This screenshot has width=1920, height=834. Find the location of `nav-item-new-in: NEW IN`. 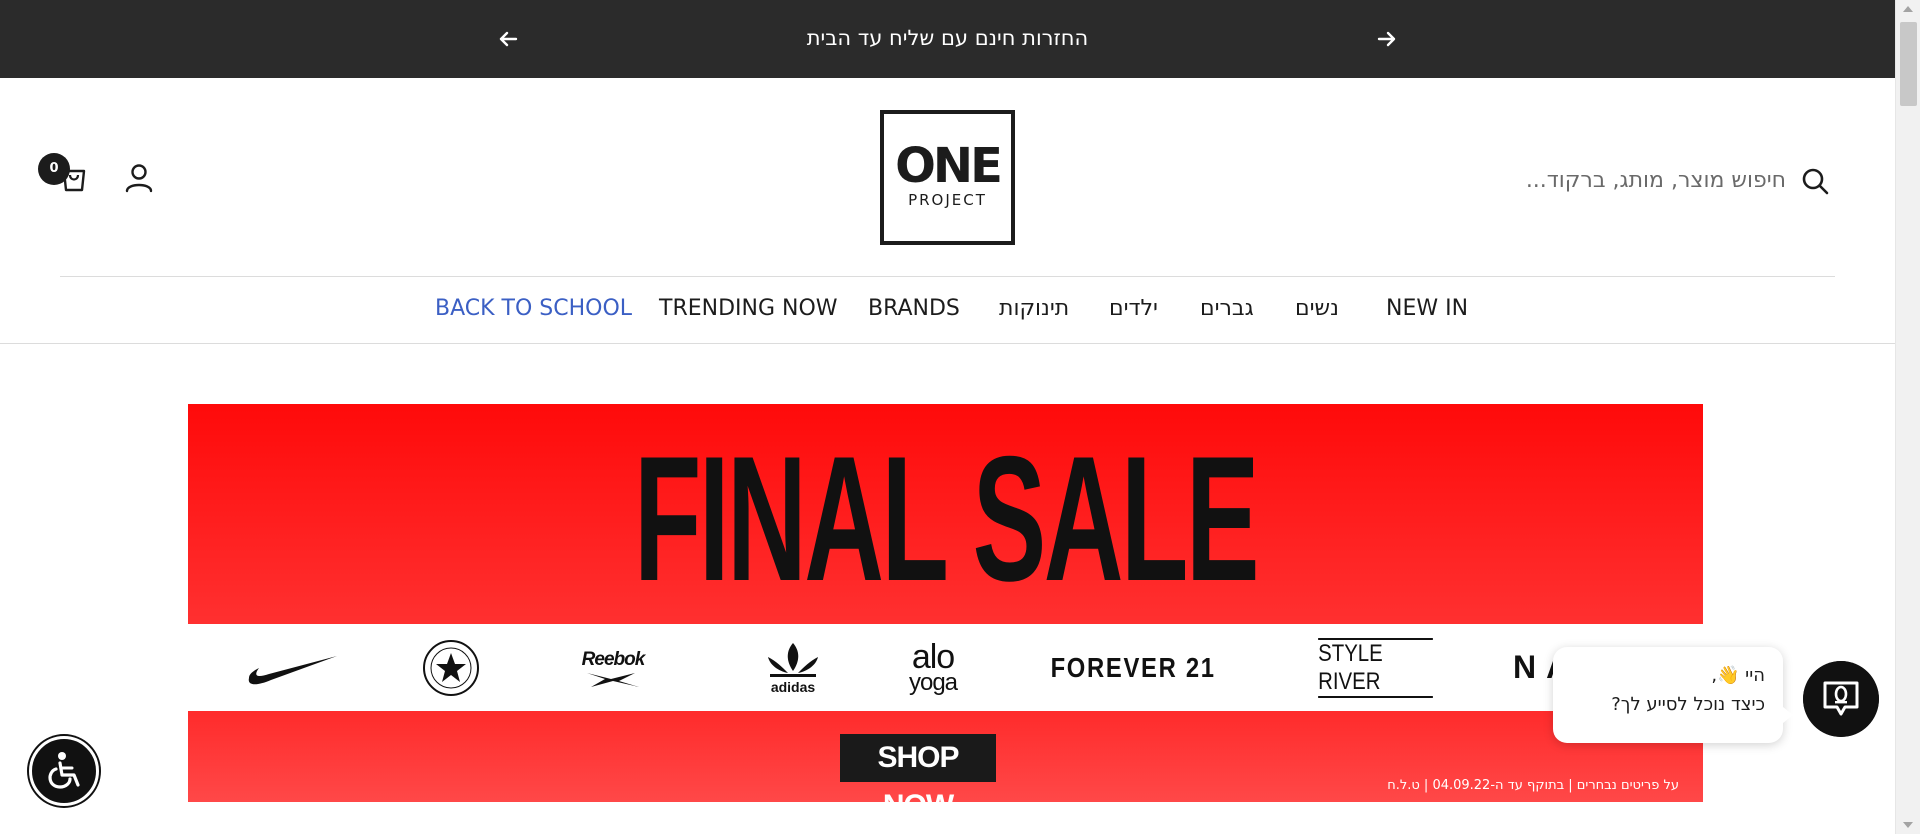

nav-item-new-in: NEW IN is located at coordinates (1427, 308).